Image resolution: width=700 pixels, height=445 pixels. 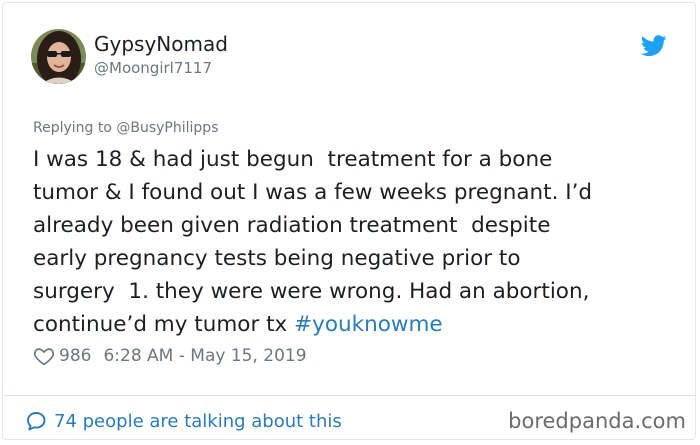 I want to click on heart-icon, so click(x=44, y=356).